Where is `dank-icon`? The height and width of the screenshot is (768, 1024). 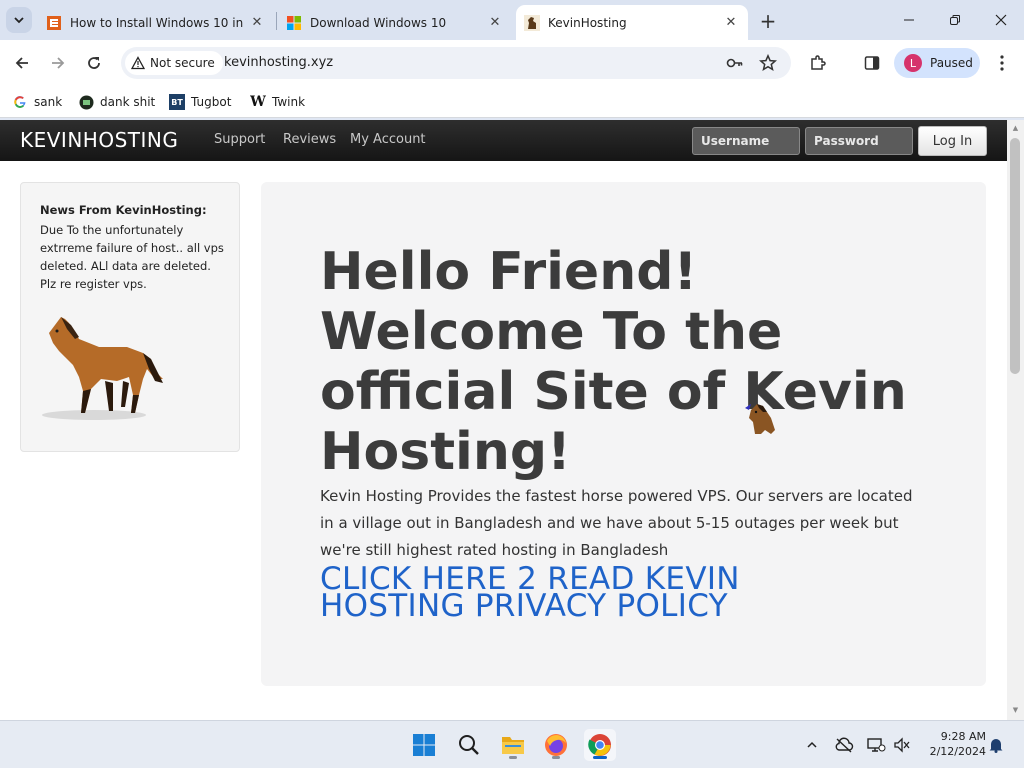 dank-icon is located at coordinates (86, 102).